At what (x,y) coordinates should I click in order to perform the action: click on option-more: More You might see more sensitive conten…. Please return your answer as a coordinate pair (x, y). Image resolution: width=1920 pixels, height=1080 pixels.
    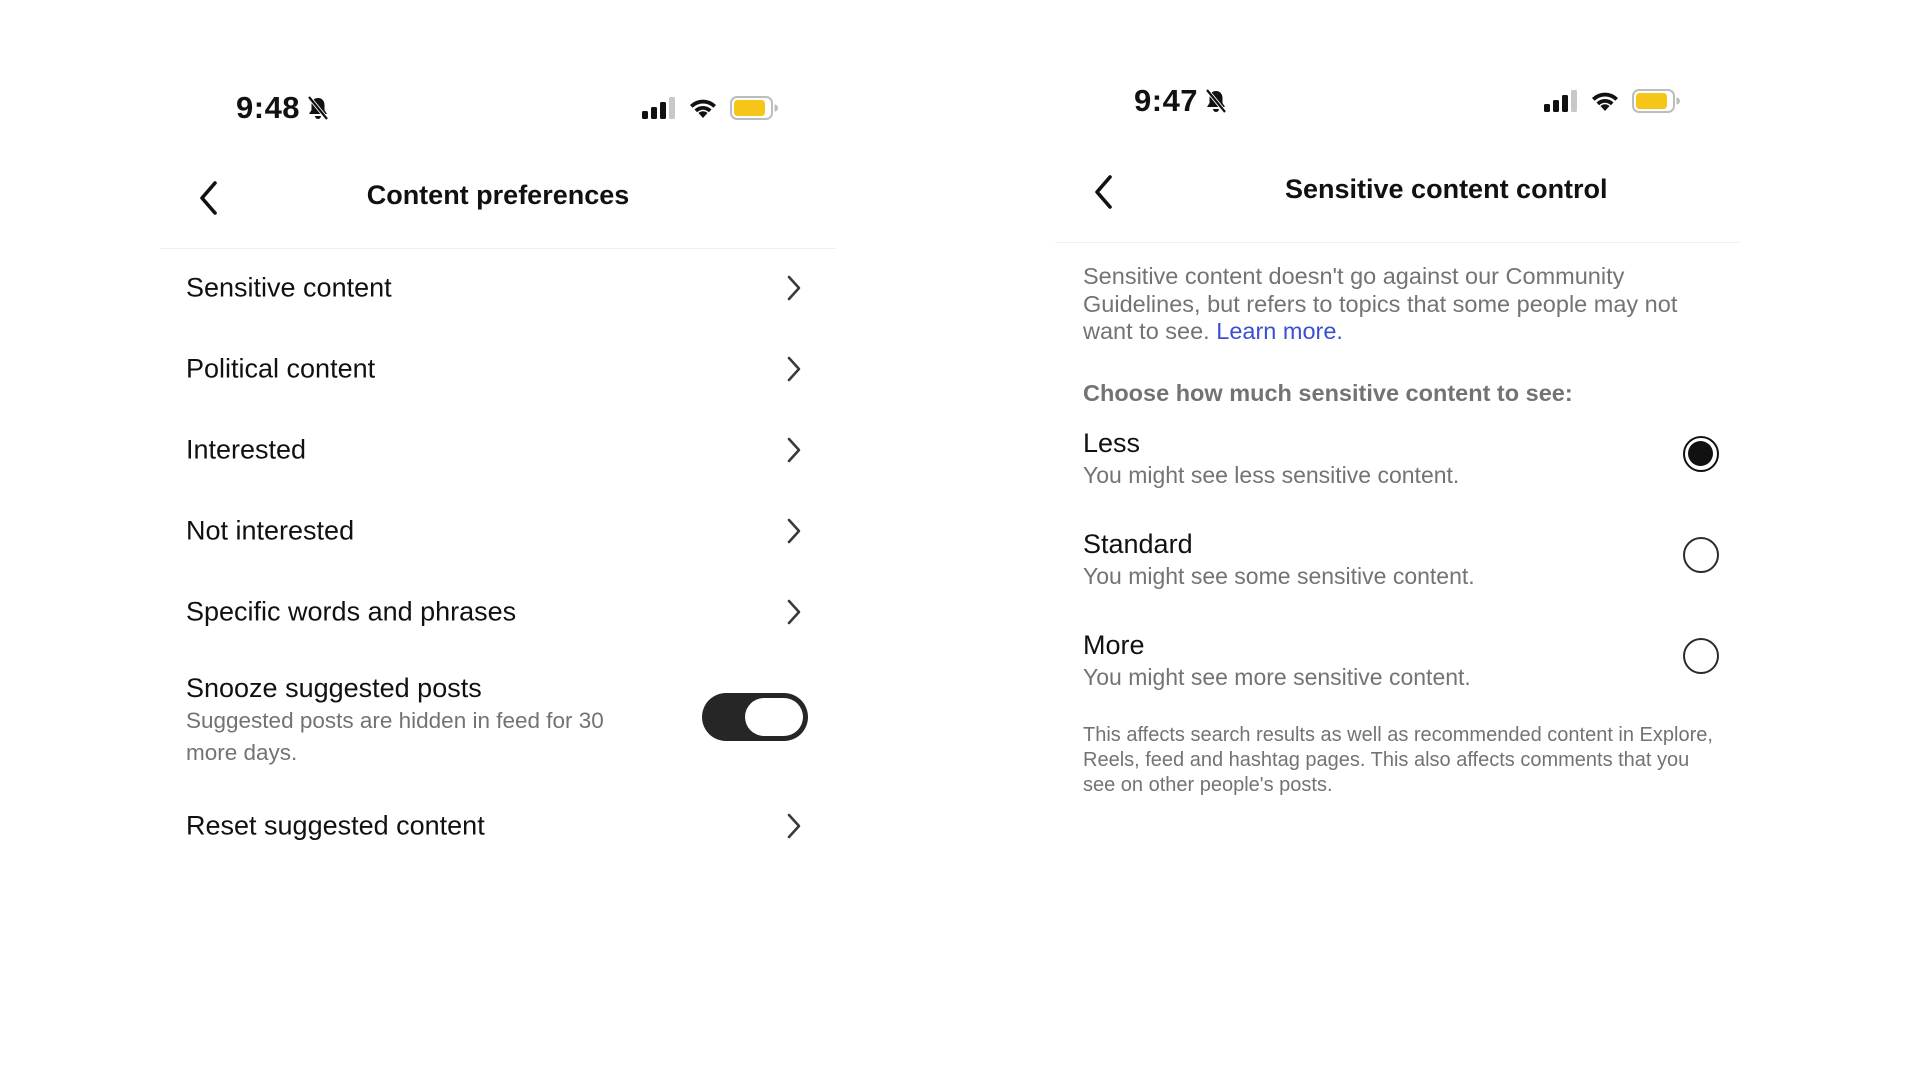
    Looking at the image, I should click on (1403, 665).